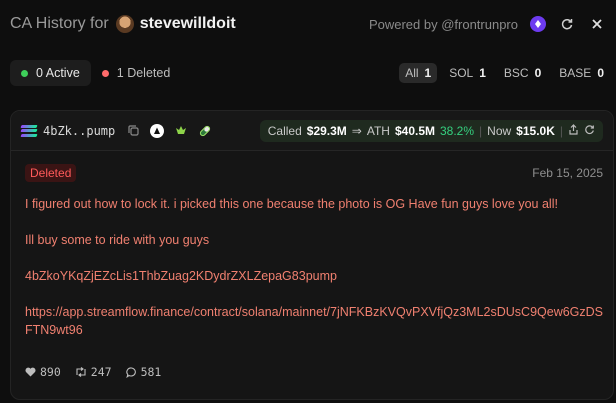  What do you see at coordinates (157, 131) in the screenshot?
I see `axiom-icon` at bounding box center [157, 131].